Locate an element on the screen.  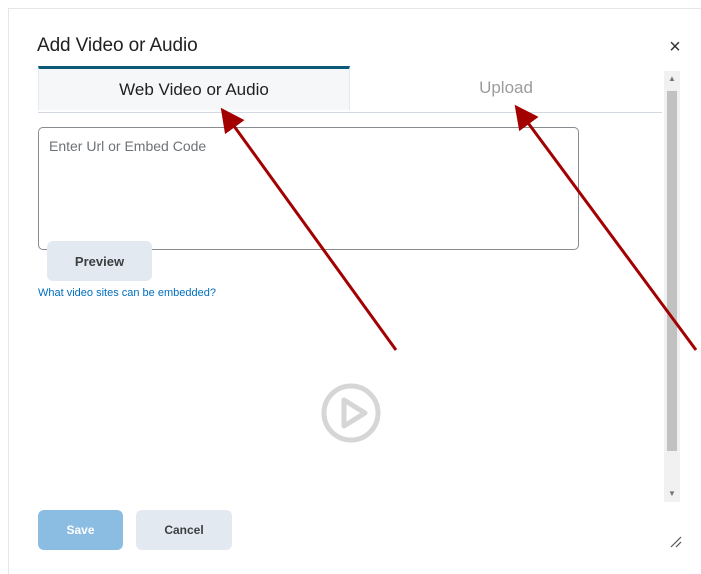
close-icon: × is located at coordinates (675, 47).